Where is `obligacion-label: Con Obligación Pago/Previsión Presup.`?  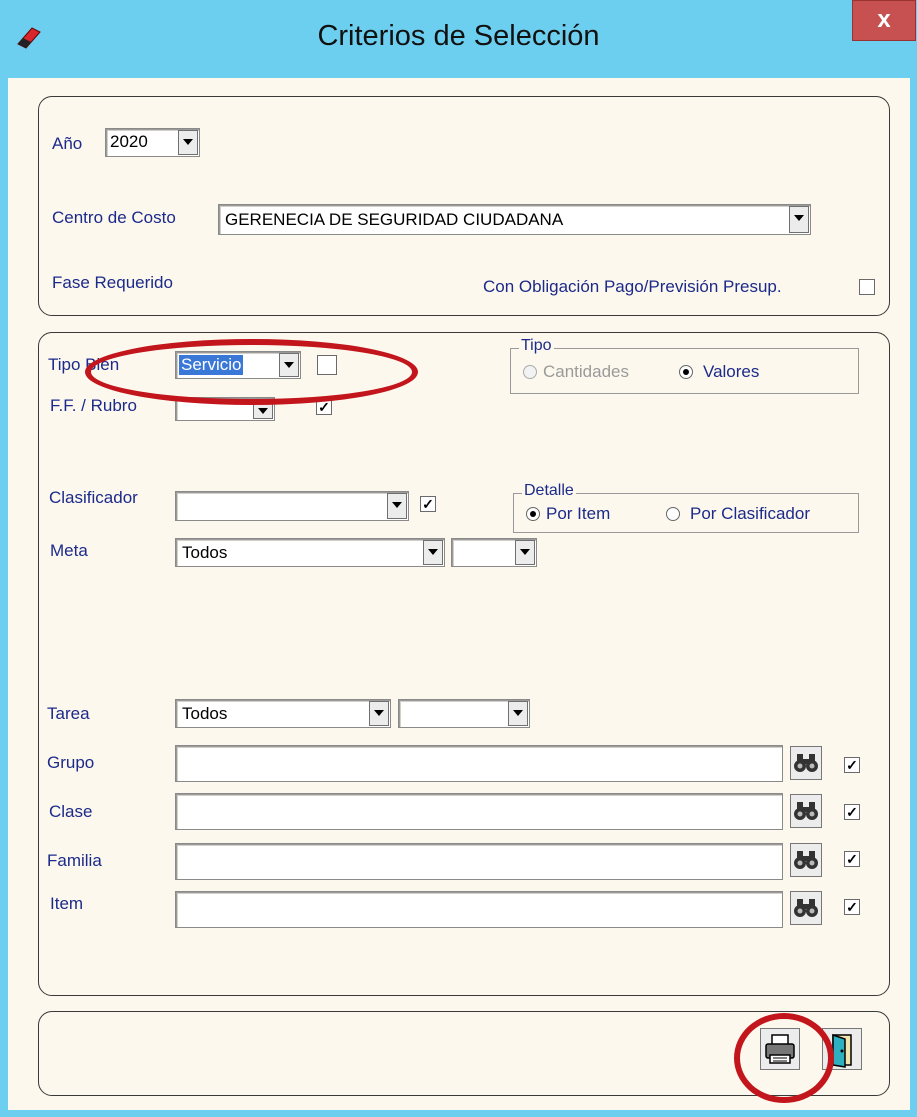 obligacion-label: Con Obligación Pago/Previsión Presup. is located at coordinates (632, 286).